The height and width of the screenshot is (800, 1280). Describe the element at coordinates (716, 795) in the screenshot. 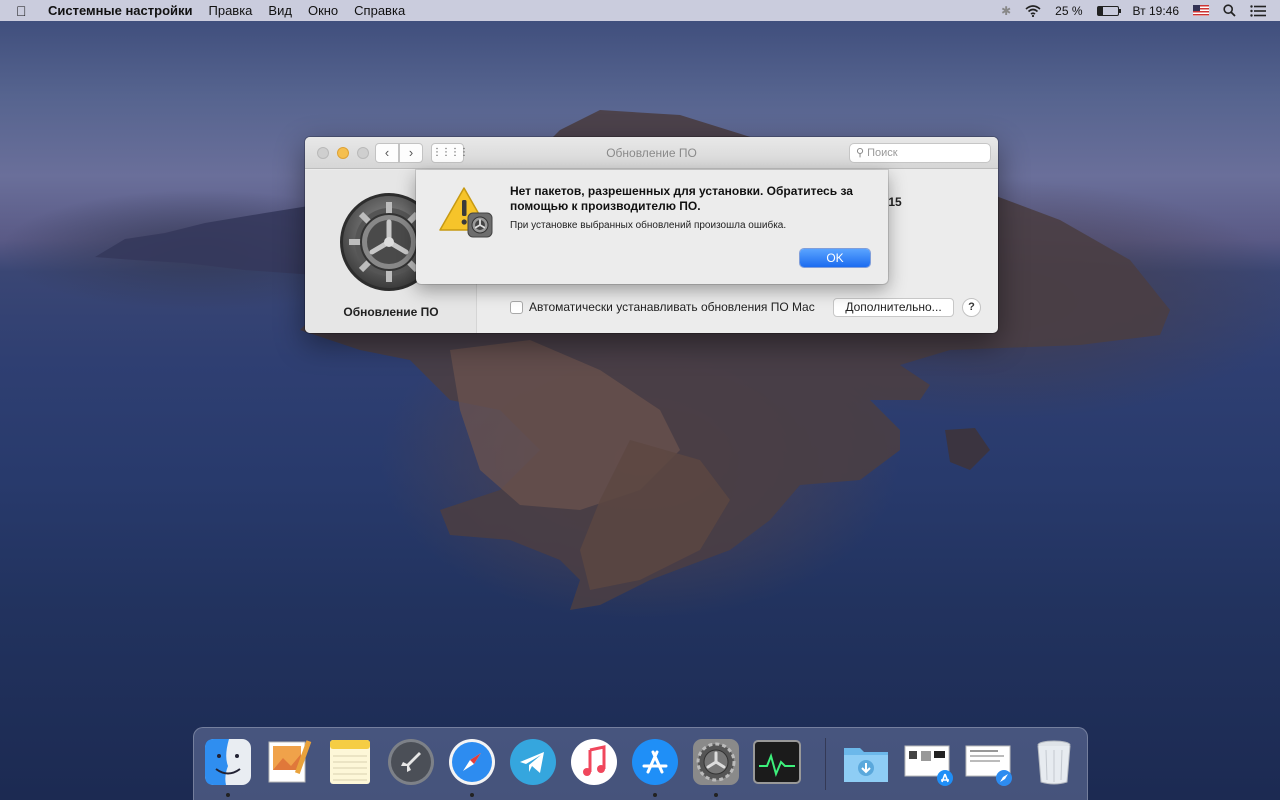

I see `system-preferences-running-dot` at that location.